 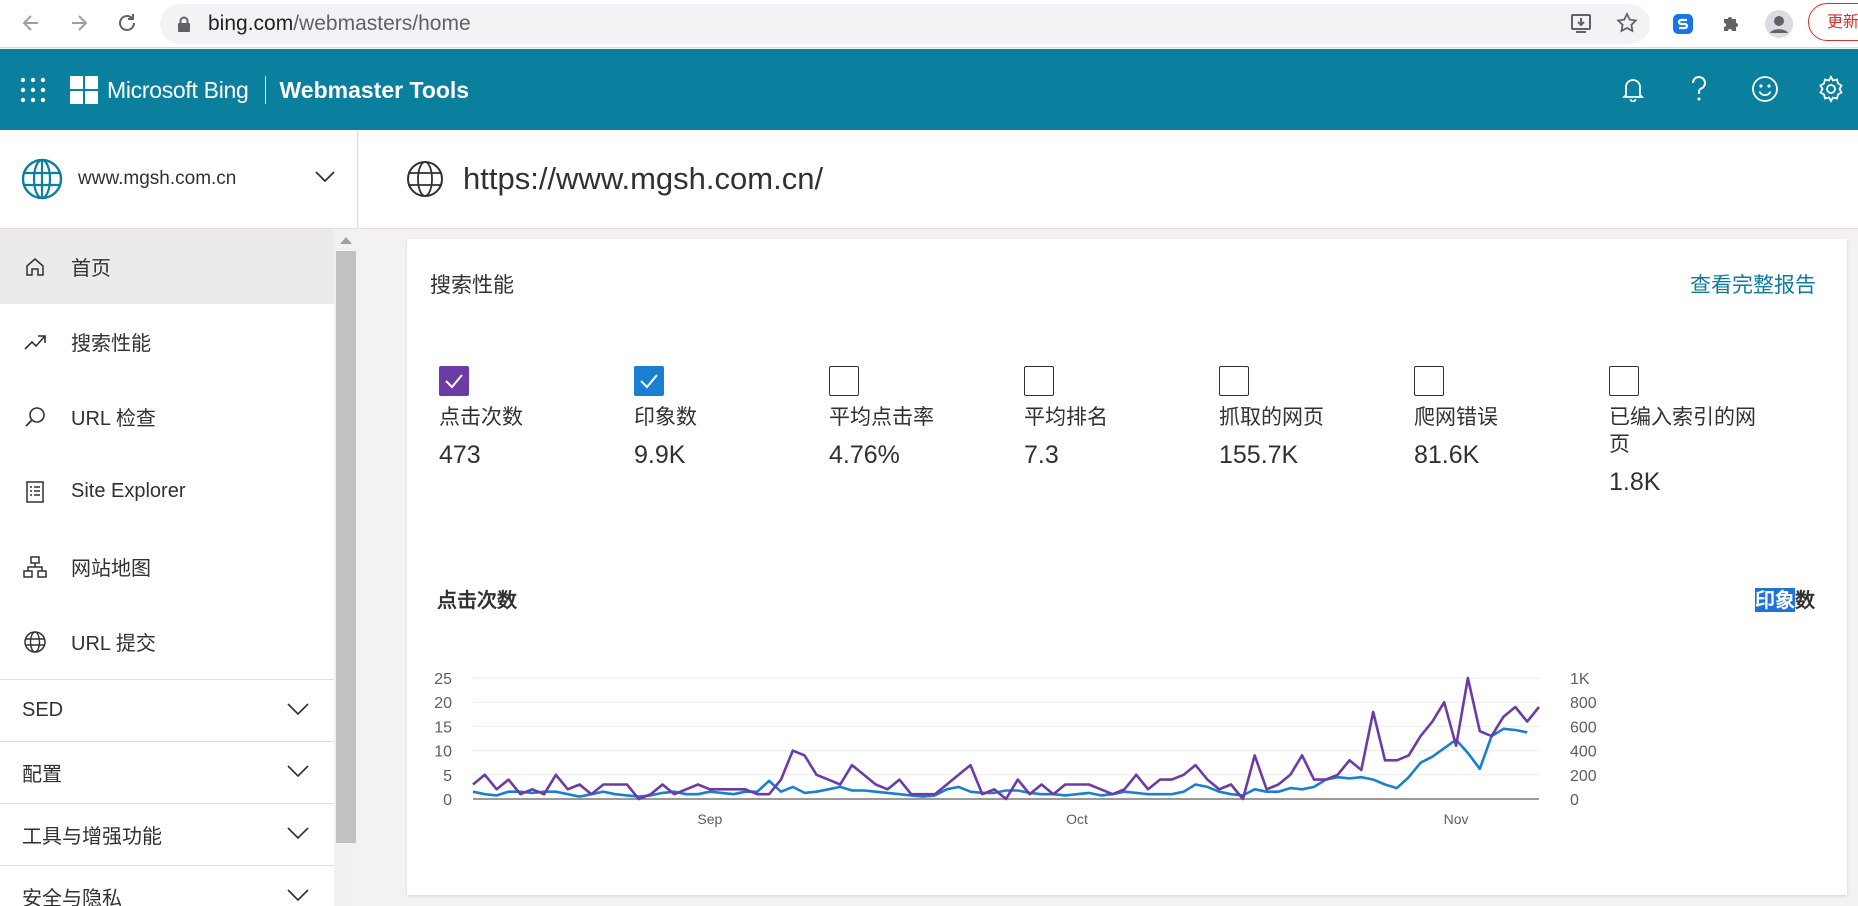 What do you see at coordinates (92, 837) in the screenshot?
I see `sidebar-group-label: 工具与增强功能` at bounding box center [92, 837].